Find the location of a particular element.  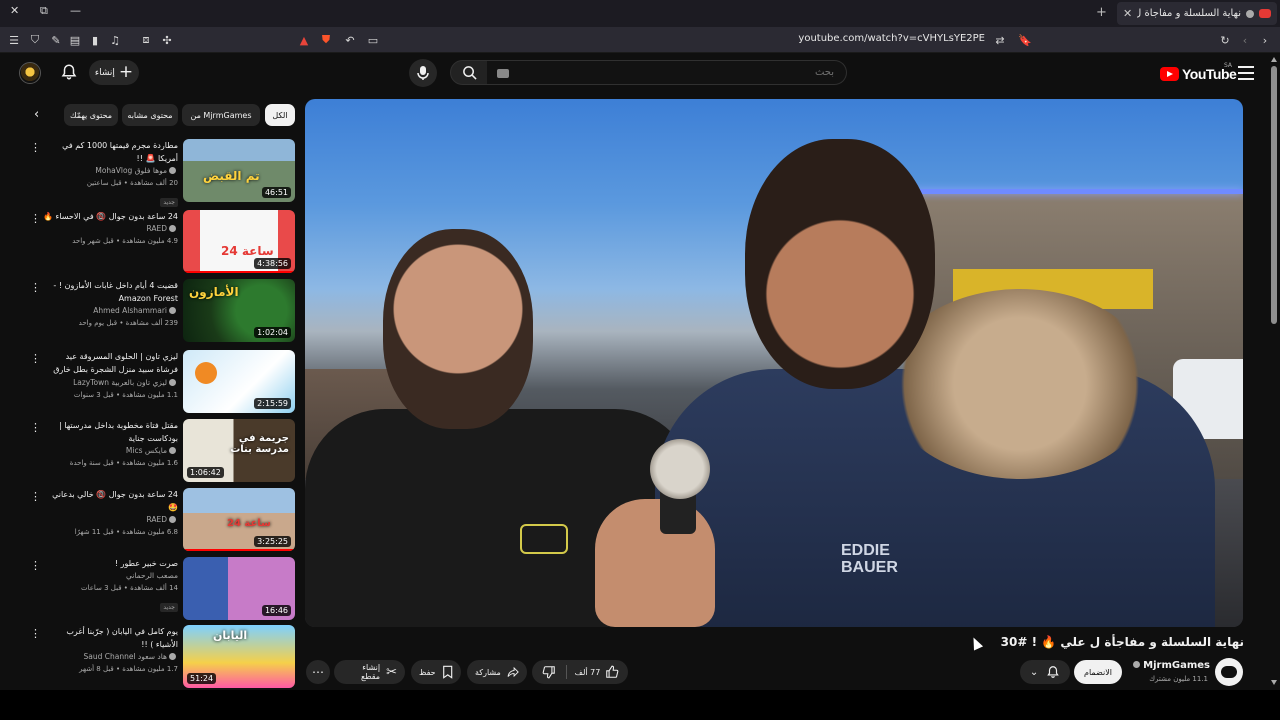

new-tab-button: + is located at coordinates (1101, 12).